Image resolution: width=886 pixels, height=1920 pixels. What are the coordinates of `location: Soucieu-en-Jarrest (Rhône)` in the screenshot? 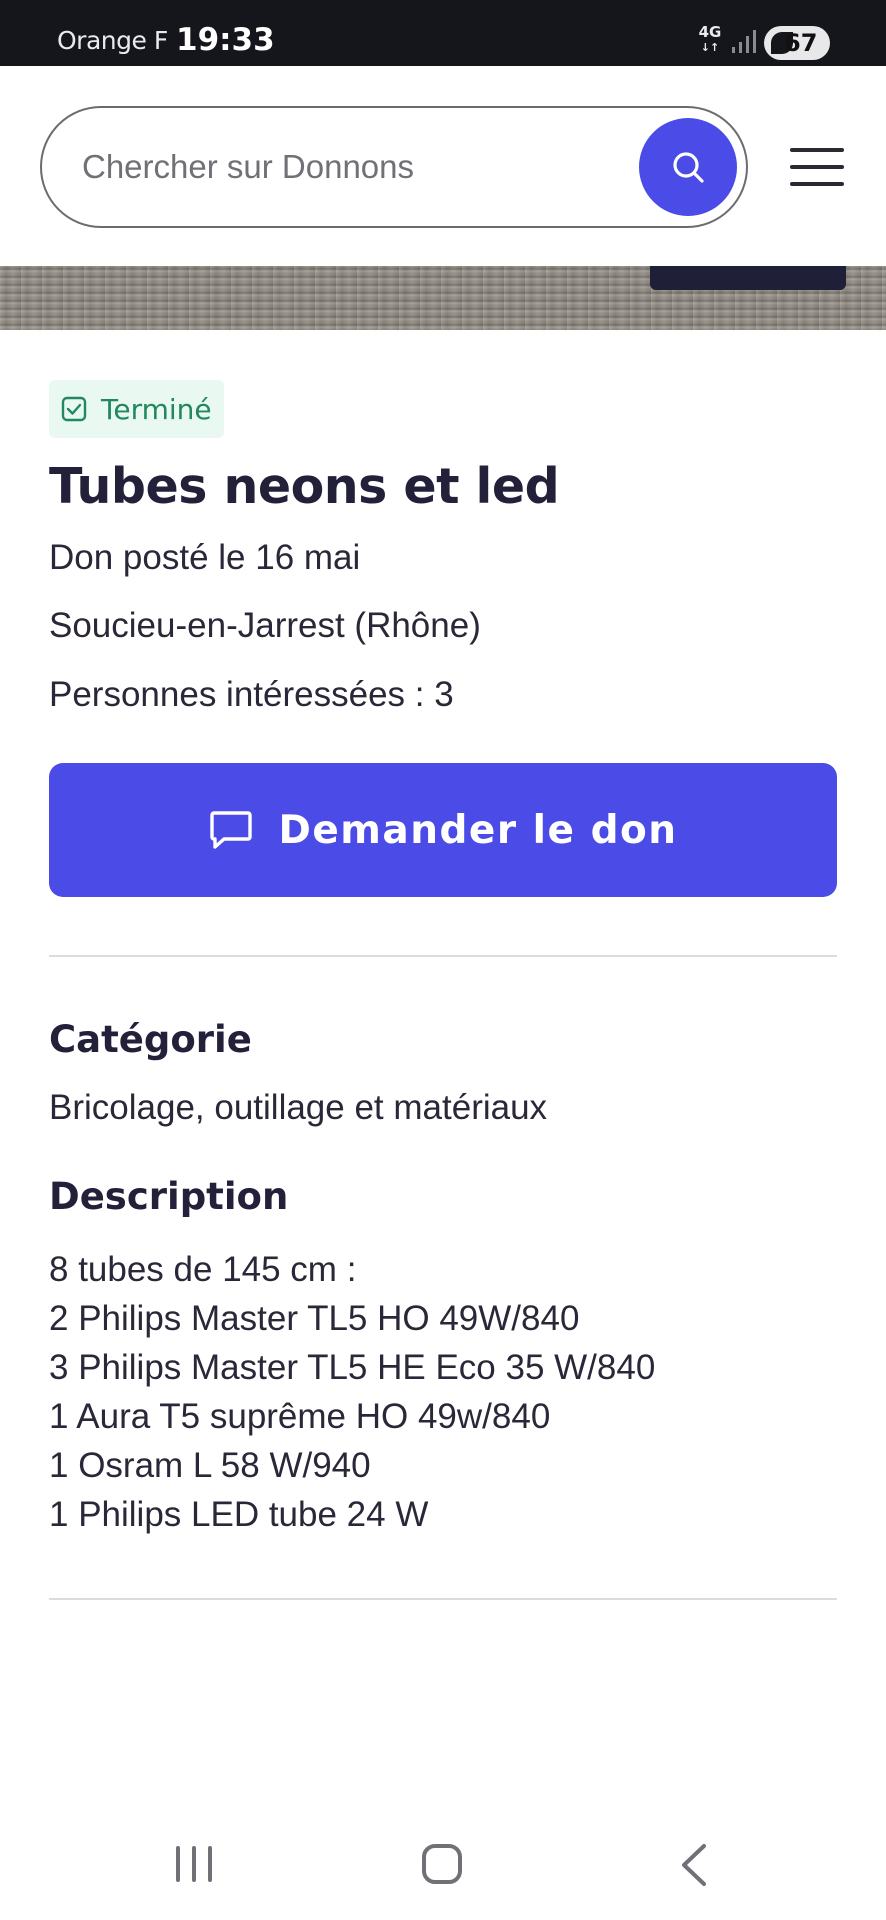 It's located at (265, 625).